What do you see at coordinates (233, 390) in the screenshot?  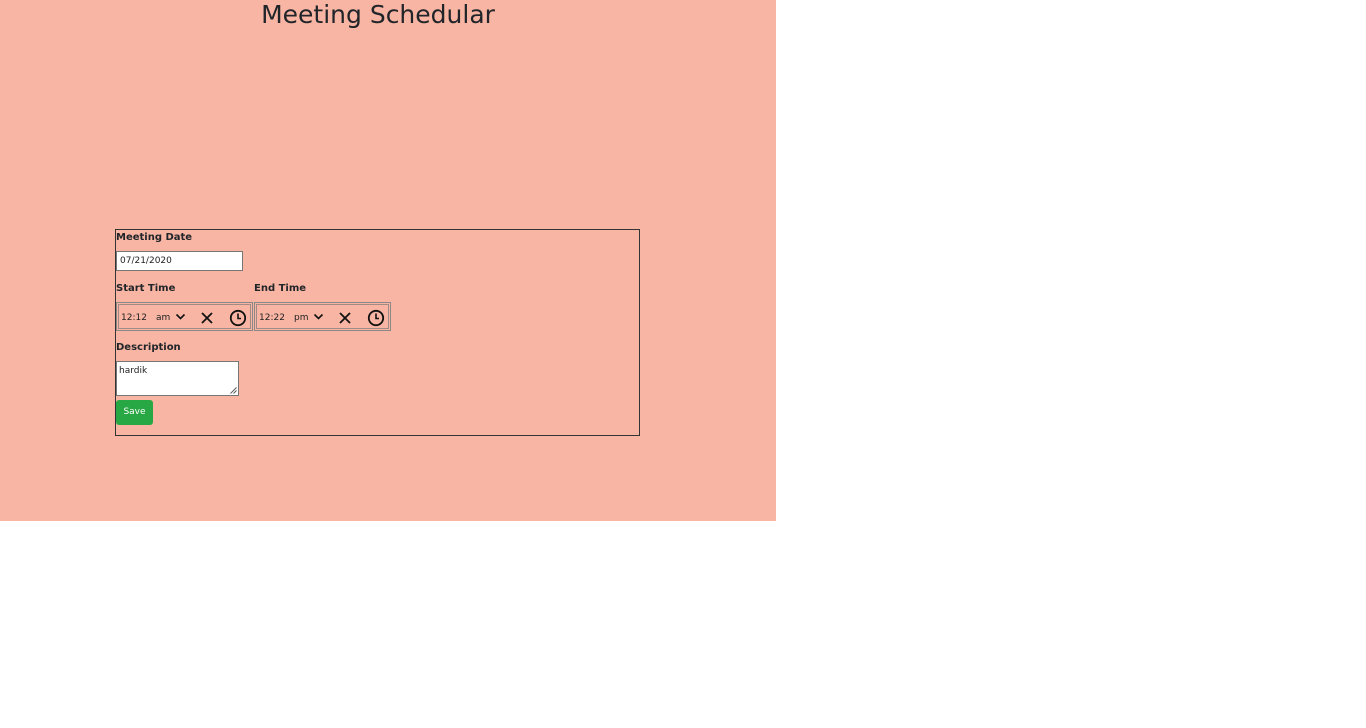 I see `resize-grip-icon` at bounding box center [233, 390].